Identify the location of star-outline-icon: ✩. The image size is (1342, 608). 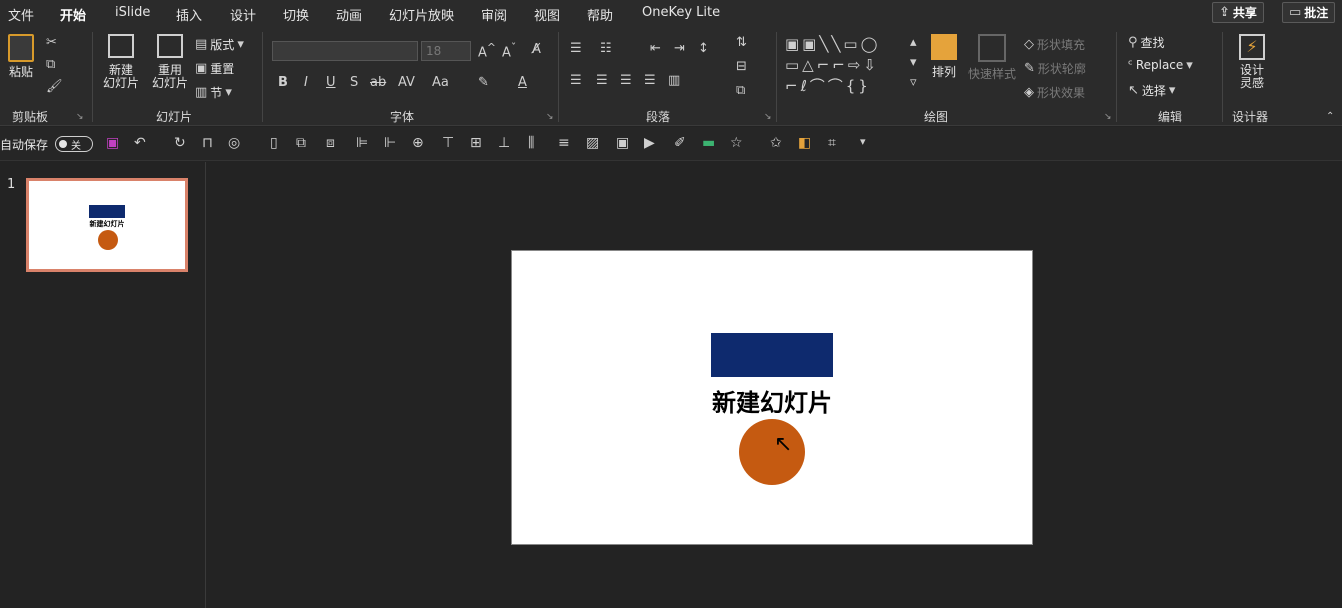
(776, 143).